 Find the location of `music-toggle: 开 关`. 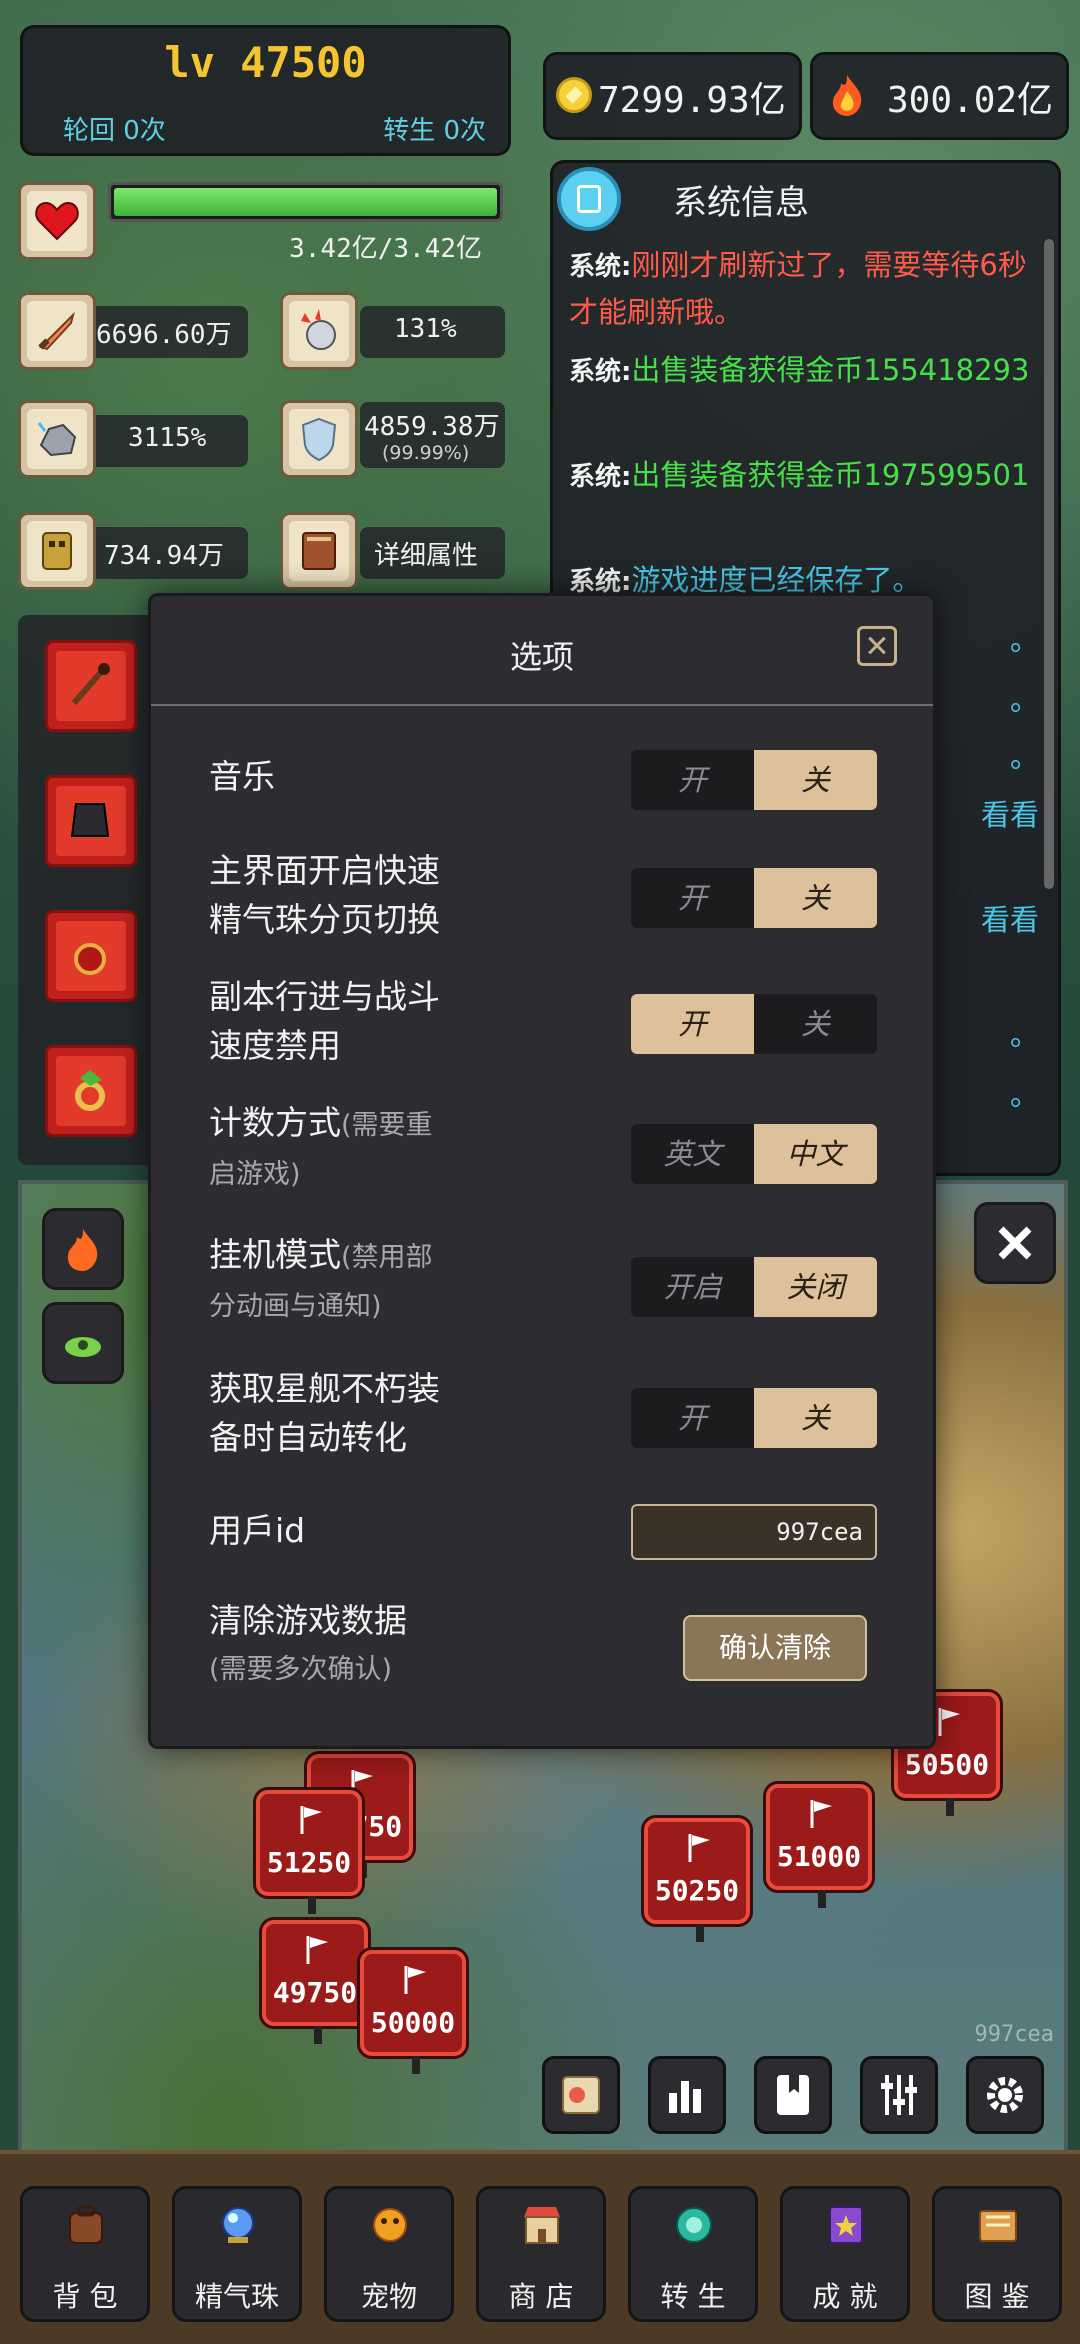

music-toggle: 开 关 is located at coordinates (754, 780).